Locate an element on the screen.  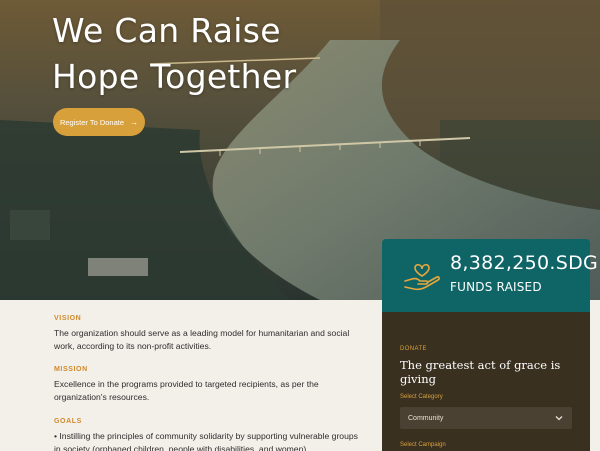
funds-raised-card: 8,382,250.SDG FUNDS RAISED is located at coordinates (490, 275).